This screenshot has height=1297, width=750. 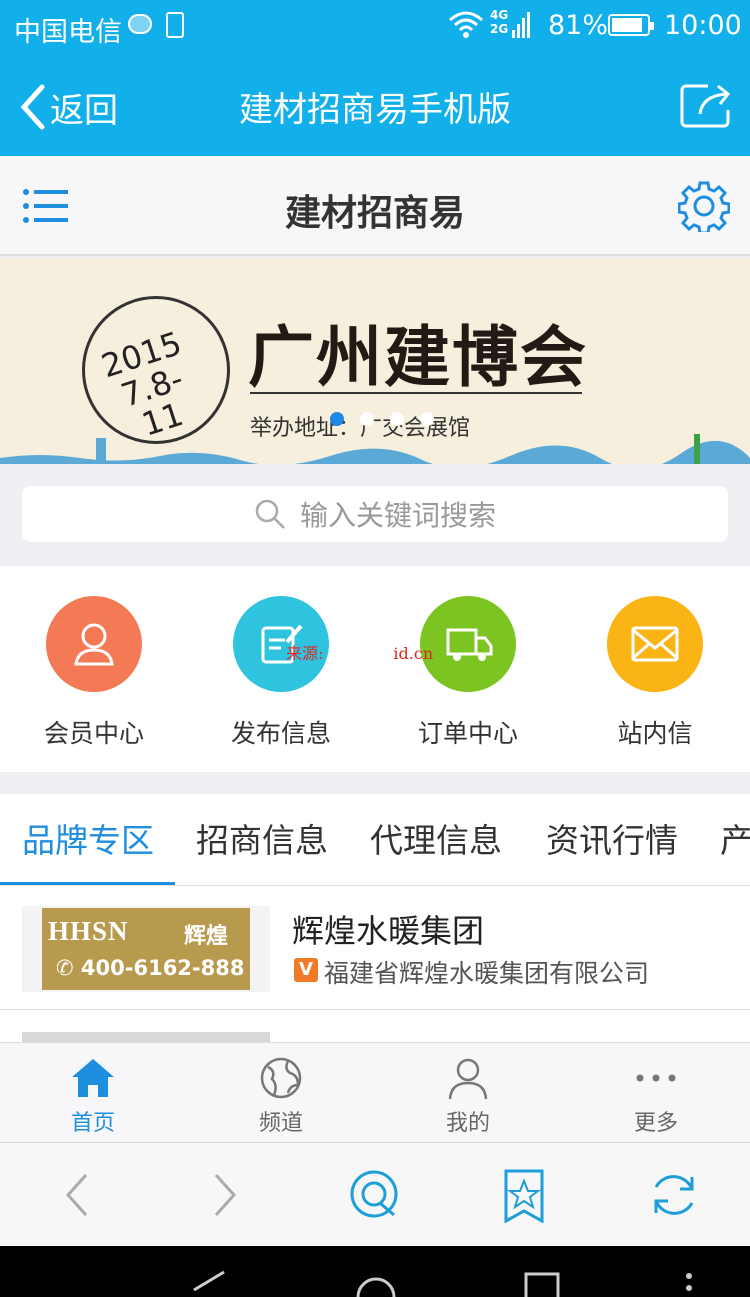 What do you see at coordinates (655, 733) in the screenshot?
I see `quick-action-label: 站内信` at bounding box center [655, 733].